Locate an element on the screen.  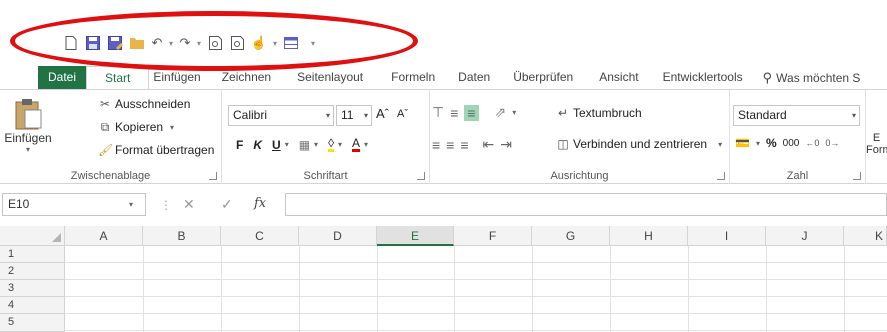
paste-button: Einfügen ▾ is located at coordinates (28, 132).